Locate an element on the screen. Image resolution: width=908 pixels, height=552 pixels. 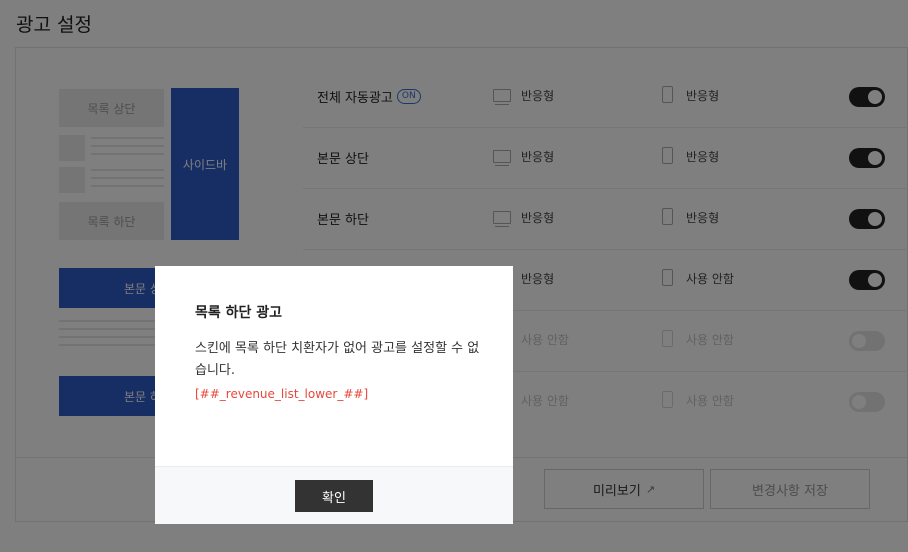
confirm-button: 확인 is located at coordinates (334, 496).